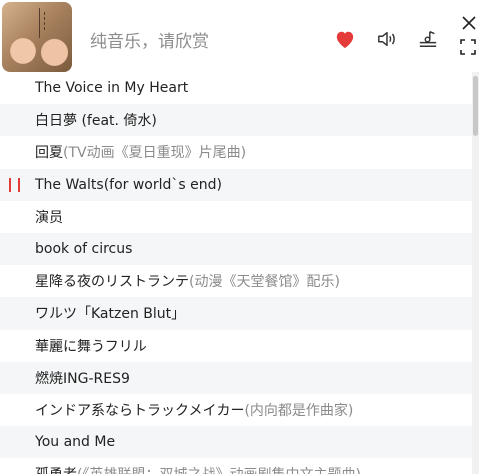 This screenshot has height=474, width=479. I want to click on playlist-row: You and Me, so click(236, 442).